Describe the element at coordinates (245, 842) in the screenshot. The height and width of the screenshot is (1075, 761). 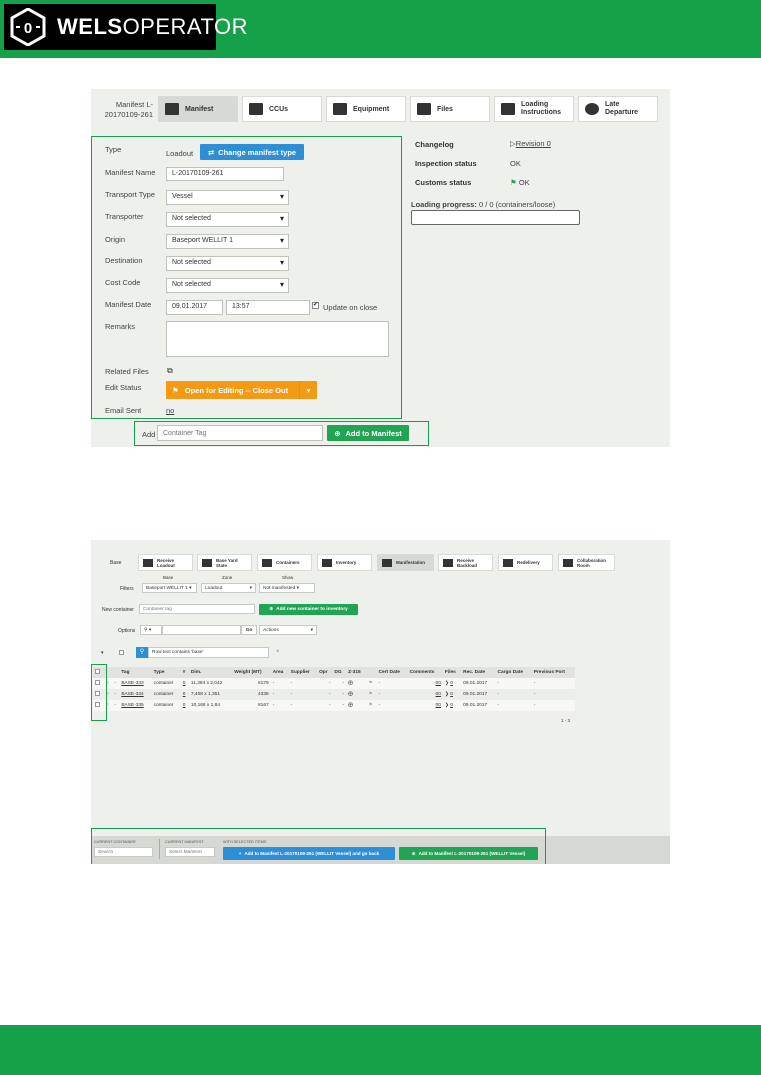
I see `with-selected-heading: WITH SELECTED ITEMS` at that location.